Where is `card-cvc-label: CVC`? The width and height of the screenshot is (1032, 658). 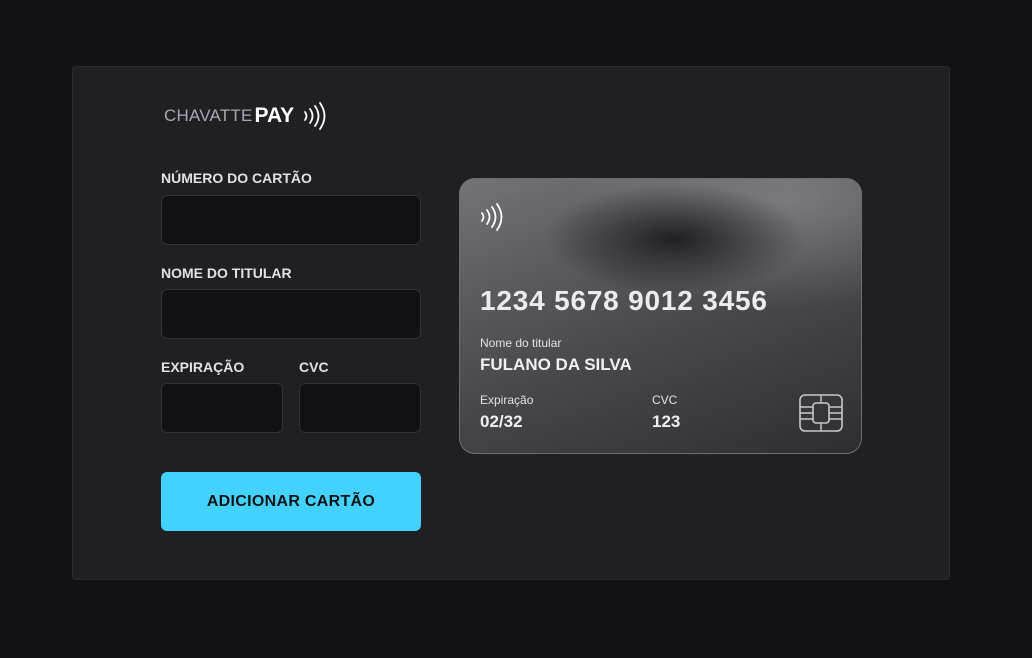 card-cvc-label: CVC is located at coordinates (665, 400).